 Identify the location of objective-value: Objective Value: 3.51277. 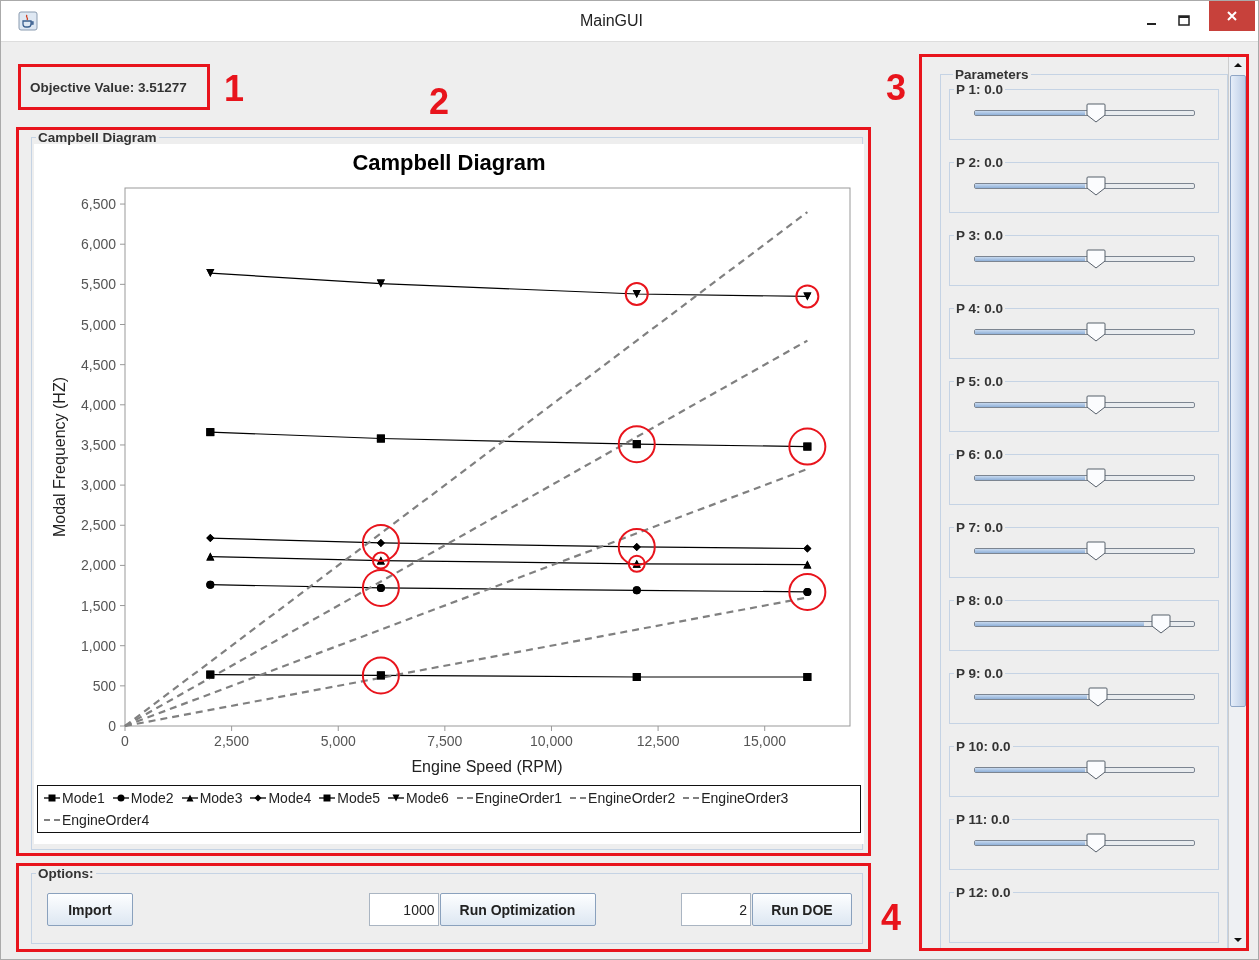
(108, 87).